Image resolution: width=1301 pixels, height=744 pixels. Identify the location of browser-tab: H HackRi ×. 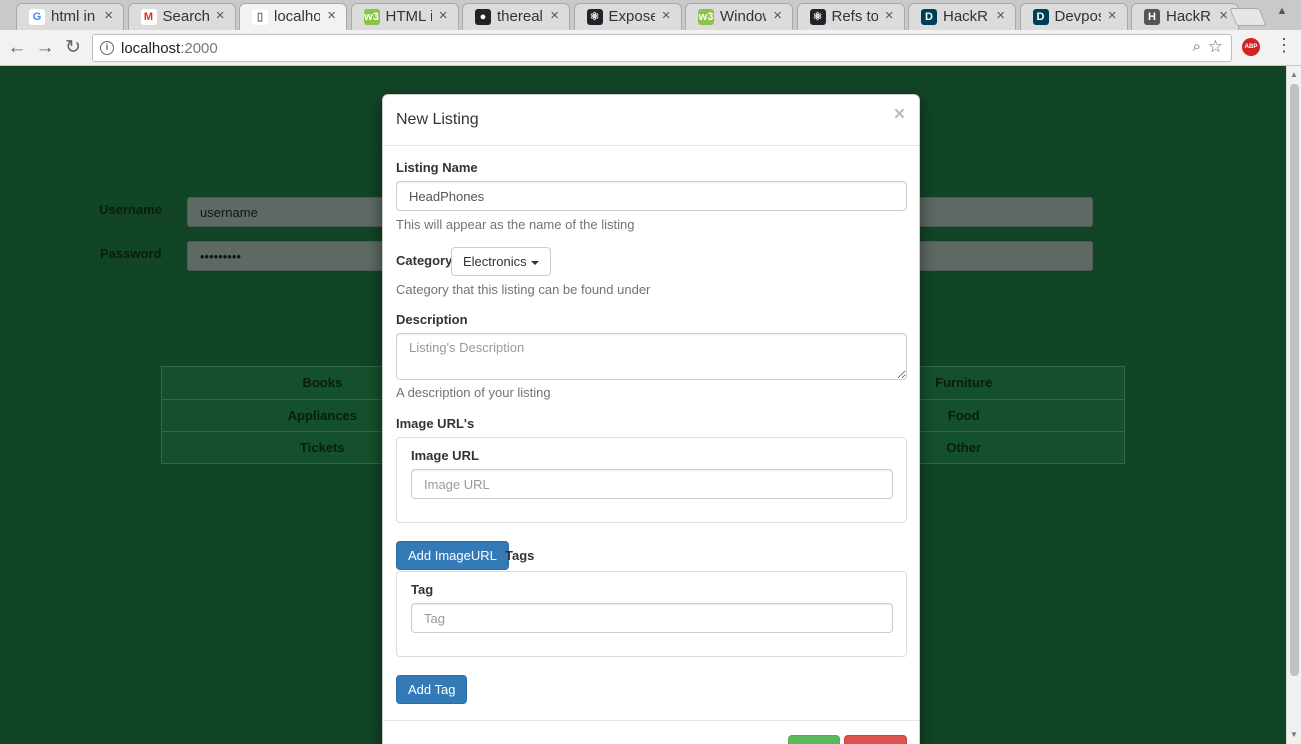
(1185, 16).